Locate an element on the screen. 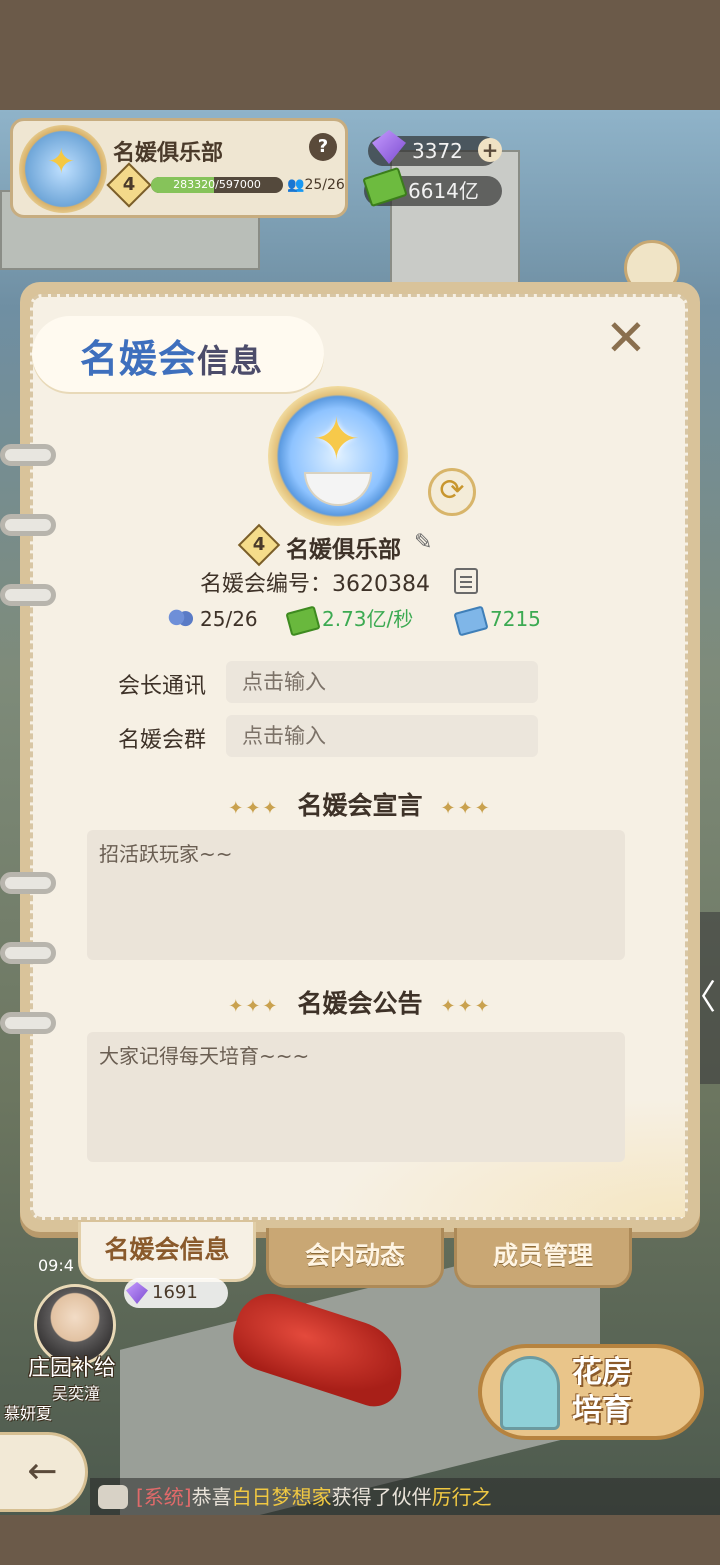  level-badge: 4 is located at coordinates (129, 185).